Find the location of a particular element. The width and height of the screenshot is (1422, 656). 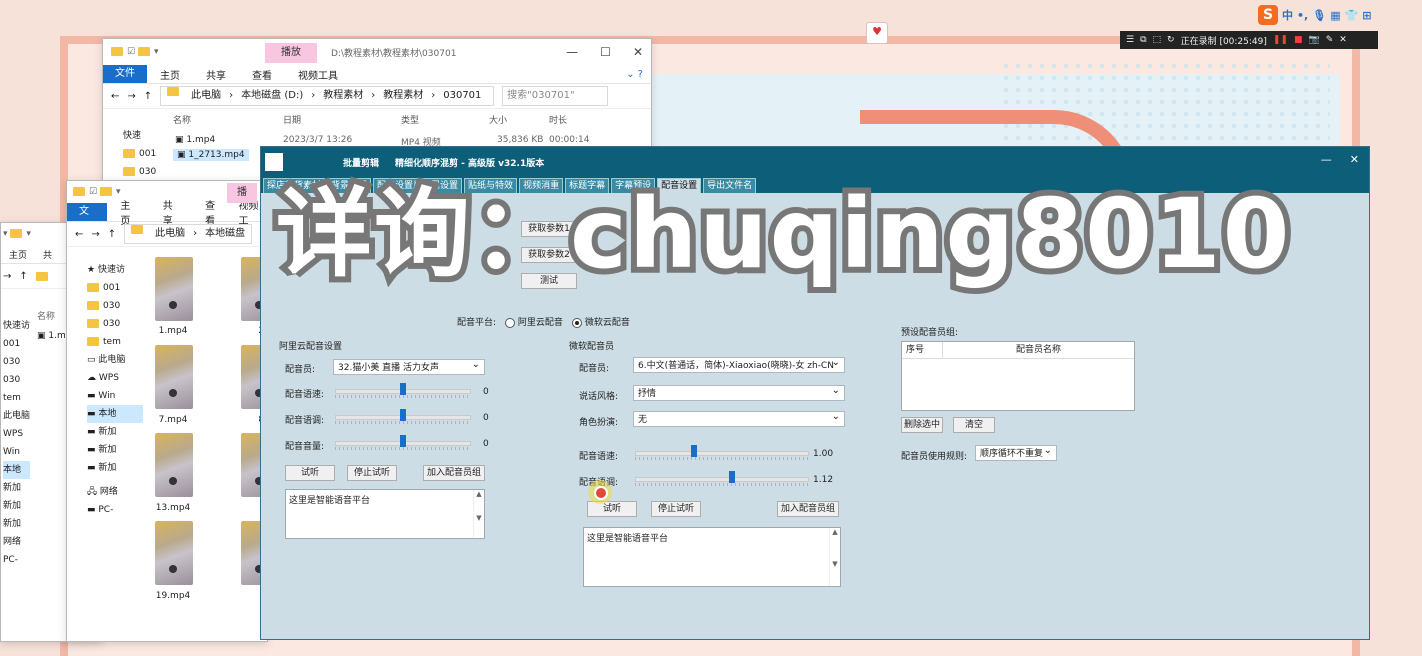

aliyun-text-area: 这里是智能语音平台 ▲ ▼ is located at coordinates (385, 514).